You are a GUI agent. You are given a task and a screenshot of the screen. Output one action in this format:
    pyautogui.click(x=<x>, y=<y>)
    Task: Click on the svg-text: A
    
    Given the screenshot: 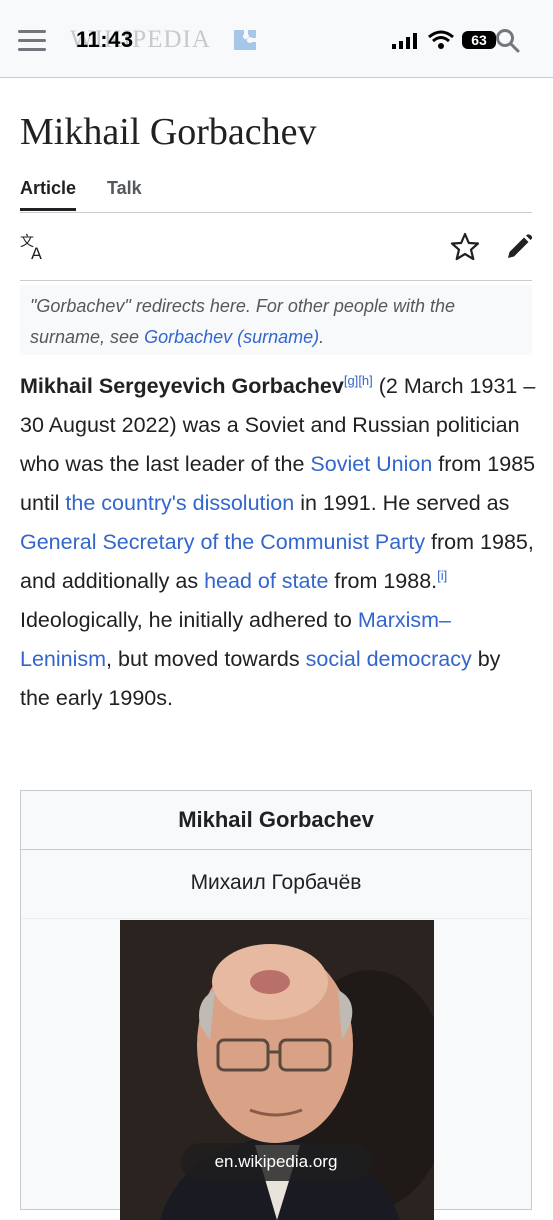 What is the action you would take?
    pyautogui.click(x=36, y=253)
    